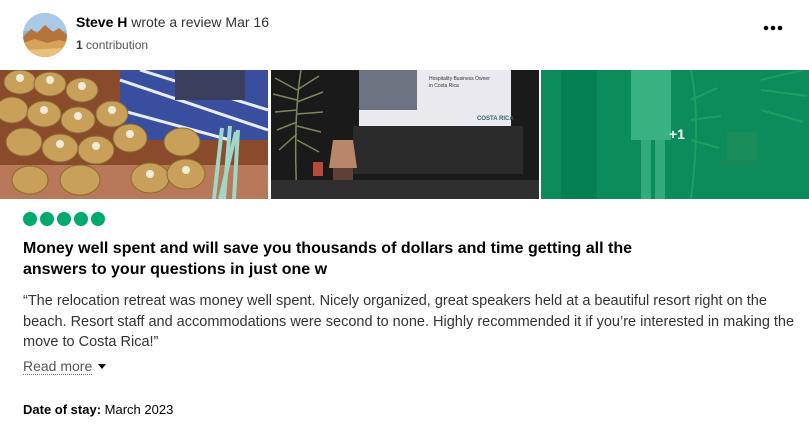 The height and width of the screenshot is (425, 809). I want to click on slide-text-line2: in Costa Rica, so click(444, 86).